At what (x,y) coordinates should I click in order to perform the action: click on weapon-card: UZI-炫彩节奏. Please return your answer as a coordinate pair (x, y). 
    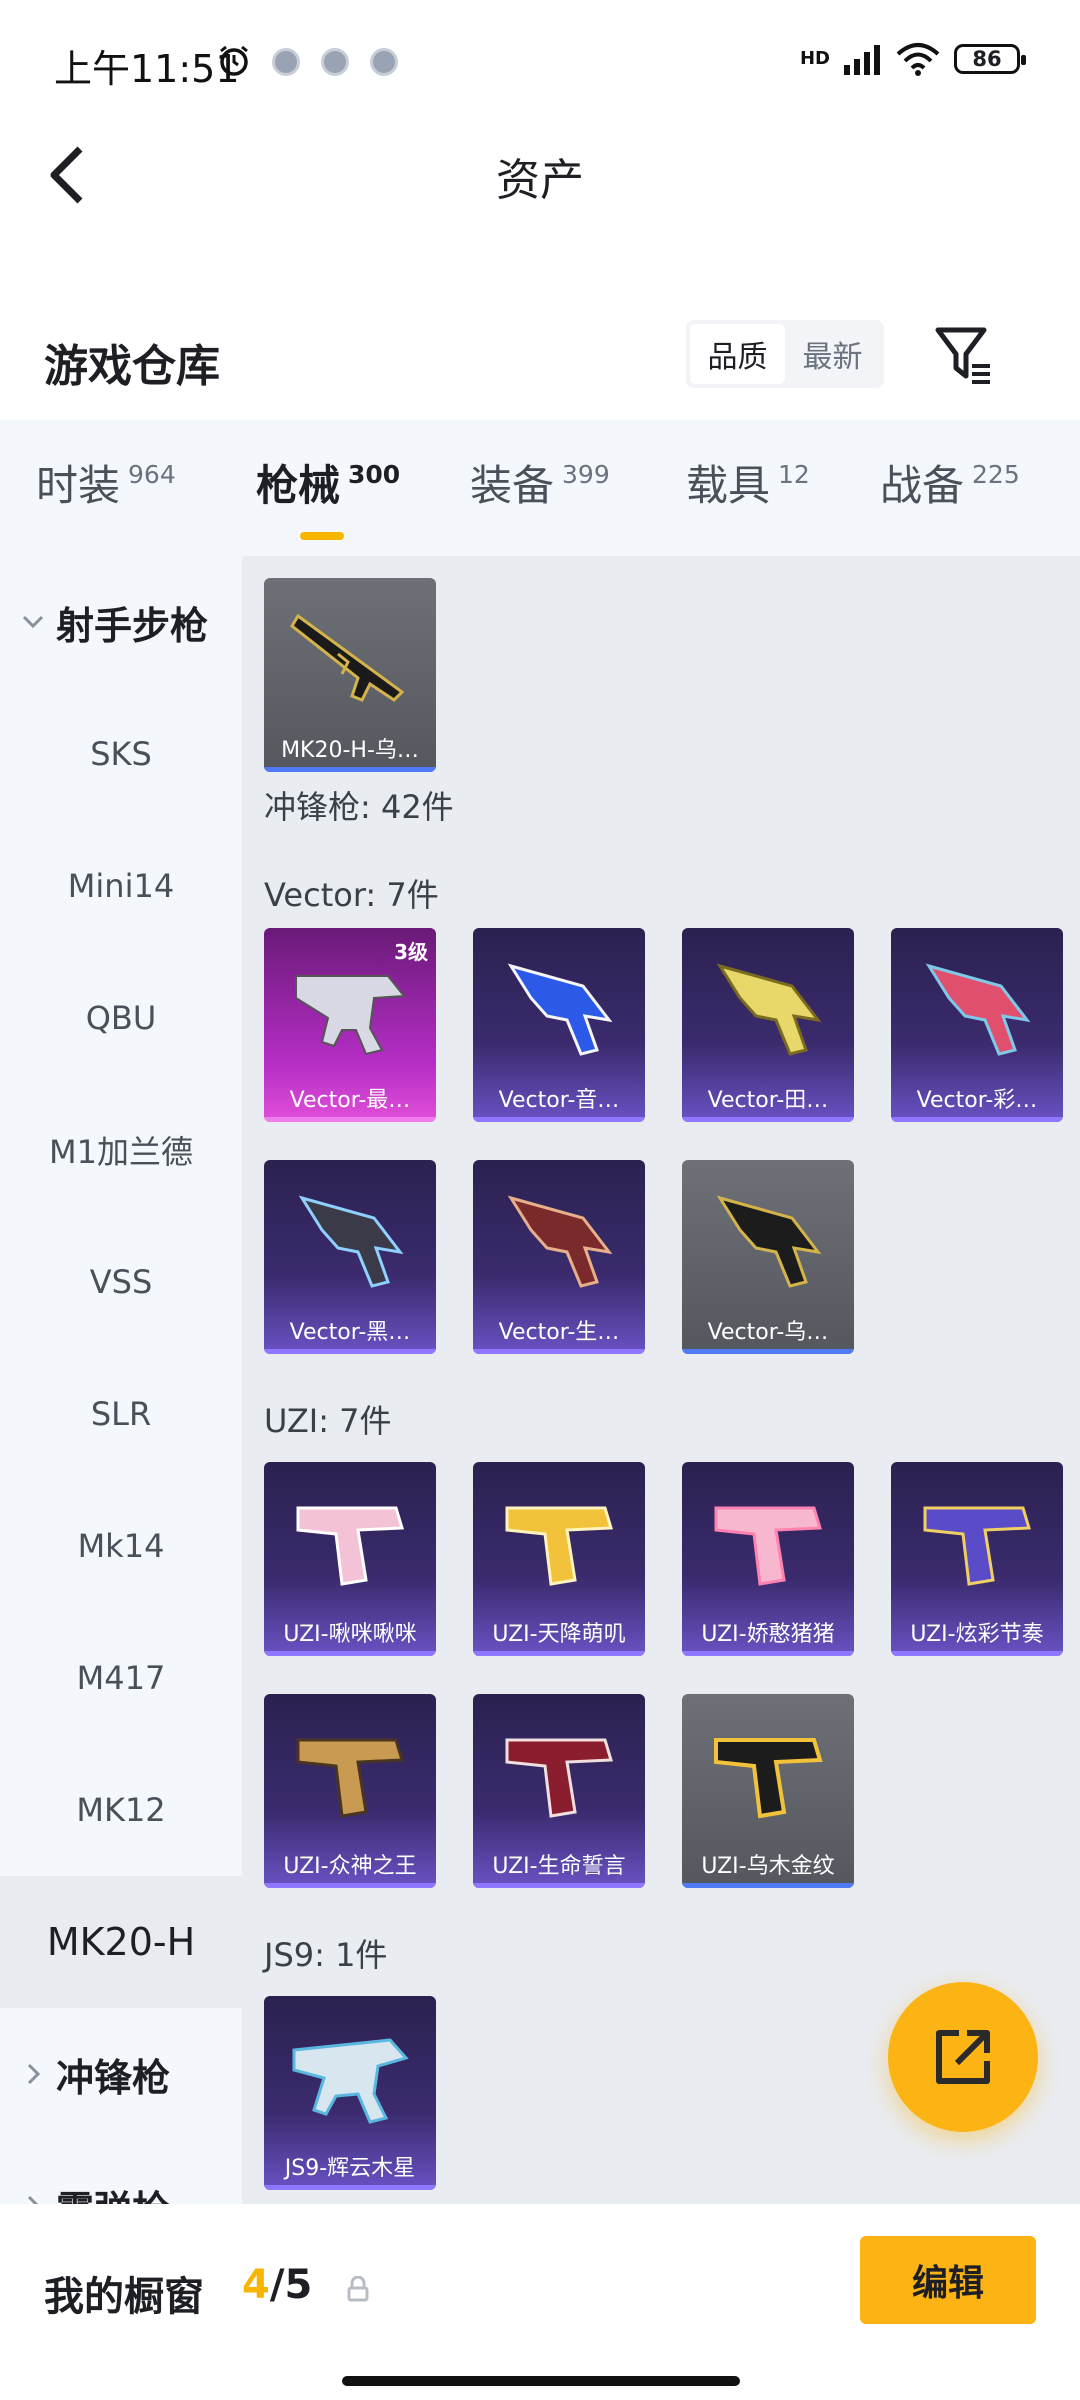
    Looking at the image, I should click on (977, 1559).